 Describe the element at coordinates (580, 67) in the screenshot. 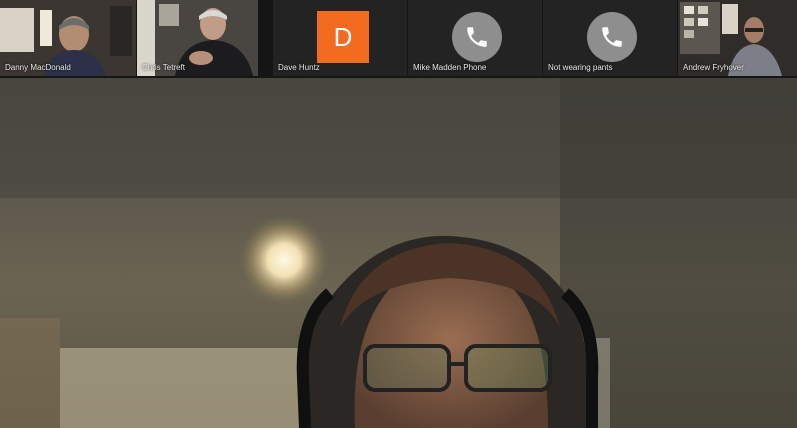

I see `participant-name: Not wearing pants` at that location.